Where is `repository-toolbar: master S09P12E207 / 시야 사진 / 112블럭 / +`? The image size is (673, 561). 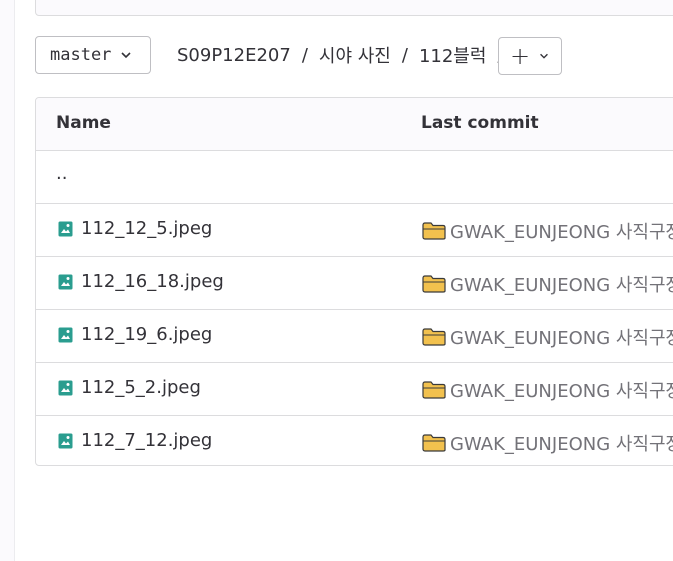 repository-toolbar: master S09P12E207 / 시야 사진 / 112블럭 / + is located at coordinates (354, 56).